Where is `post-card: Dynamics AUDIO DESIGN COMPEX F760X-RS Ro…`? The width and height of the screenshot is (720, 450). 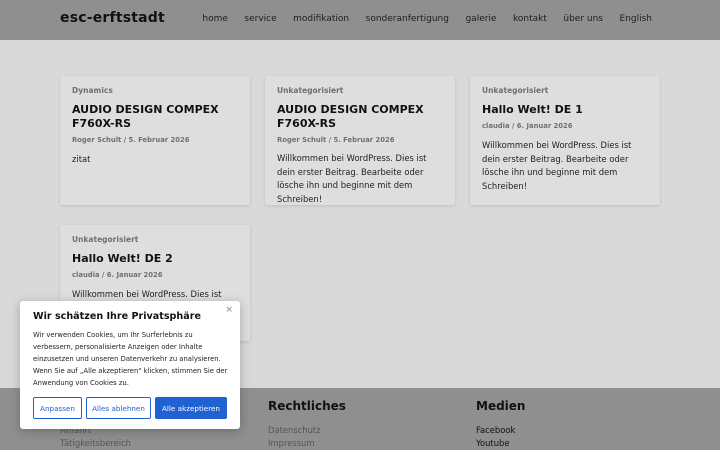
post-card: Dynamics AUDIO DESIGN COMPEX F760X-RS Ro… is located at coordinates (155, 140).